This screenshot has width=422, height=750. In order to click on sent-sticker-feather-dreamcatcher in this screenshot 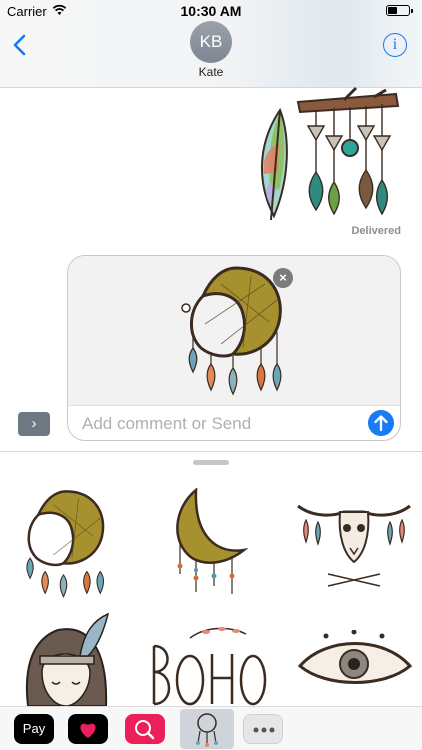, I will do `click(326, 154)`.